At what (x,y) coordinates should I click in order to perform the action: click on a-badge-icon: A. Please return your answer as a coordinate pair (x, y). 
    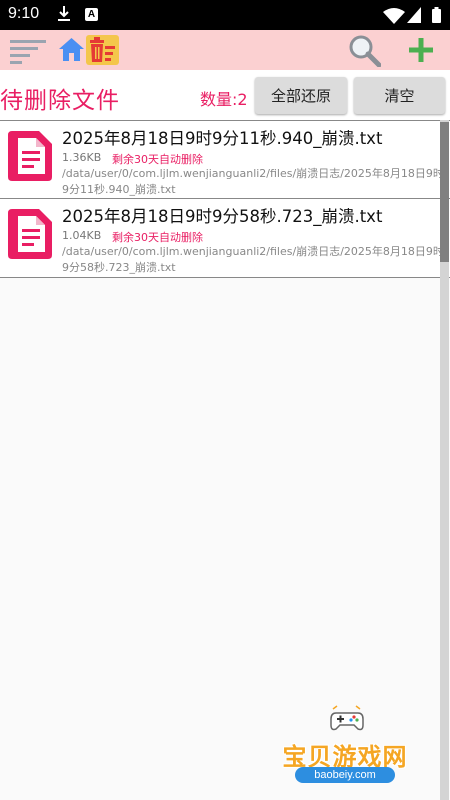
    Looking at the image, I should click on (91, 14).